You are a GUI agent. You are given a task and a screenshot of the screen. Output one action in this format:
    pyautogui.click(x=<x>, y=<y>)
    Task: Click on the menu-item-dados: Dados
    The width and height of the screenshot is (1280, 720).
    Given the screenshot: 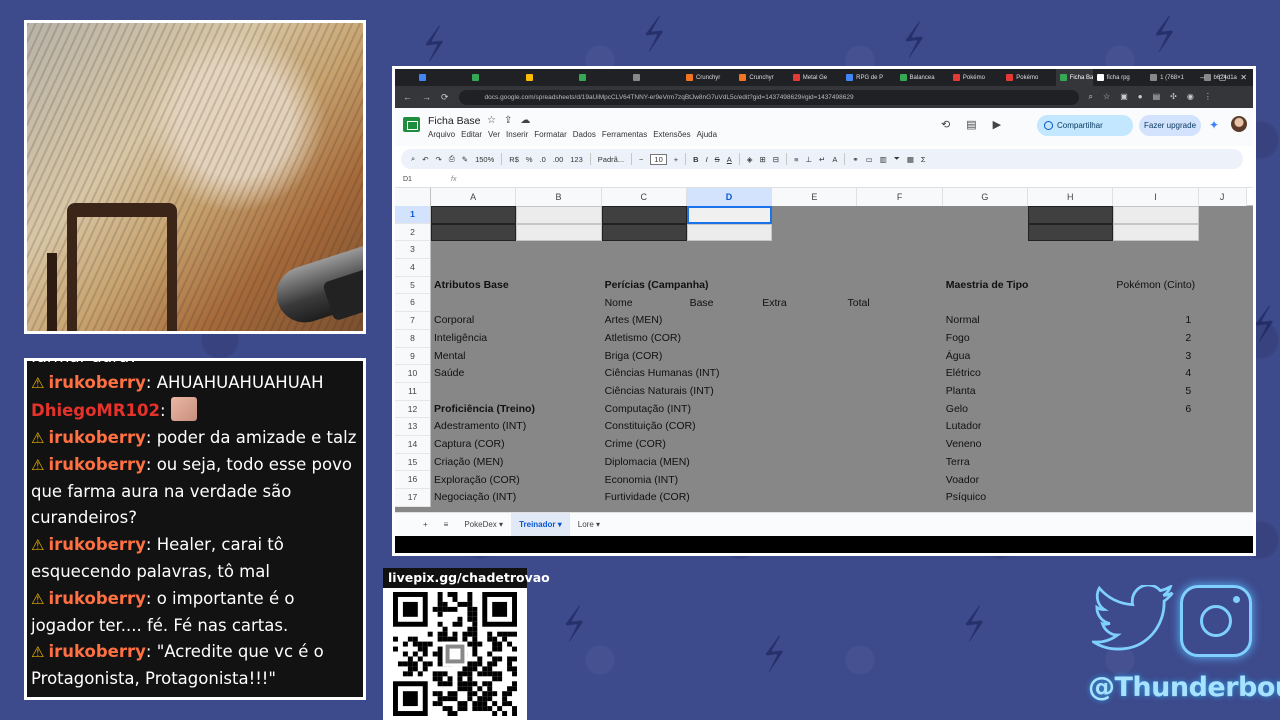 What is the action you would take?
    pyautogui.click(x=584, y=134)
    